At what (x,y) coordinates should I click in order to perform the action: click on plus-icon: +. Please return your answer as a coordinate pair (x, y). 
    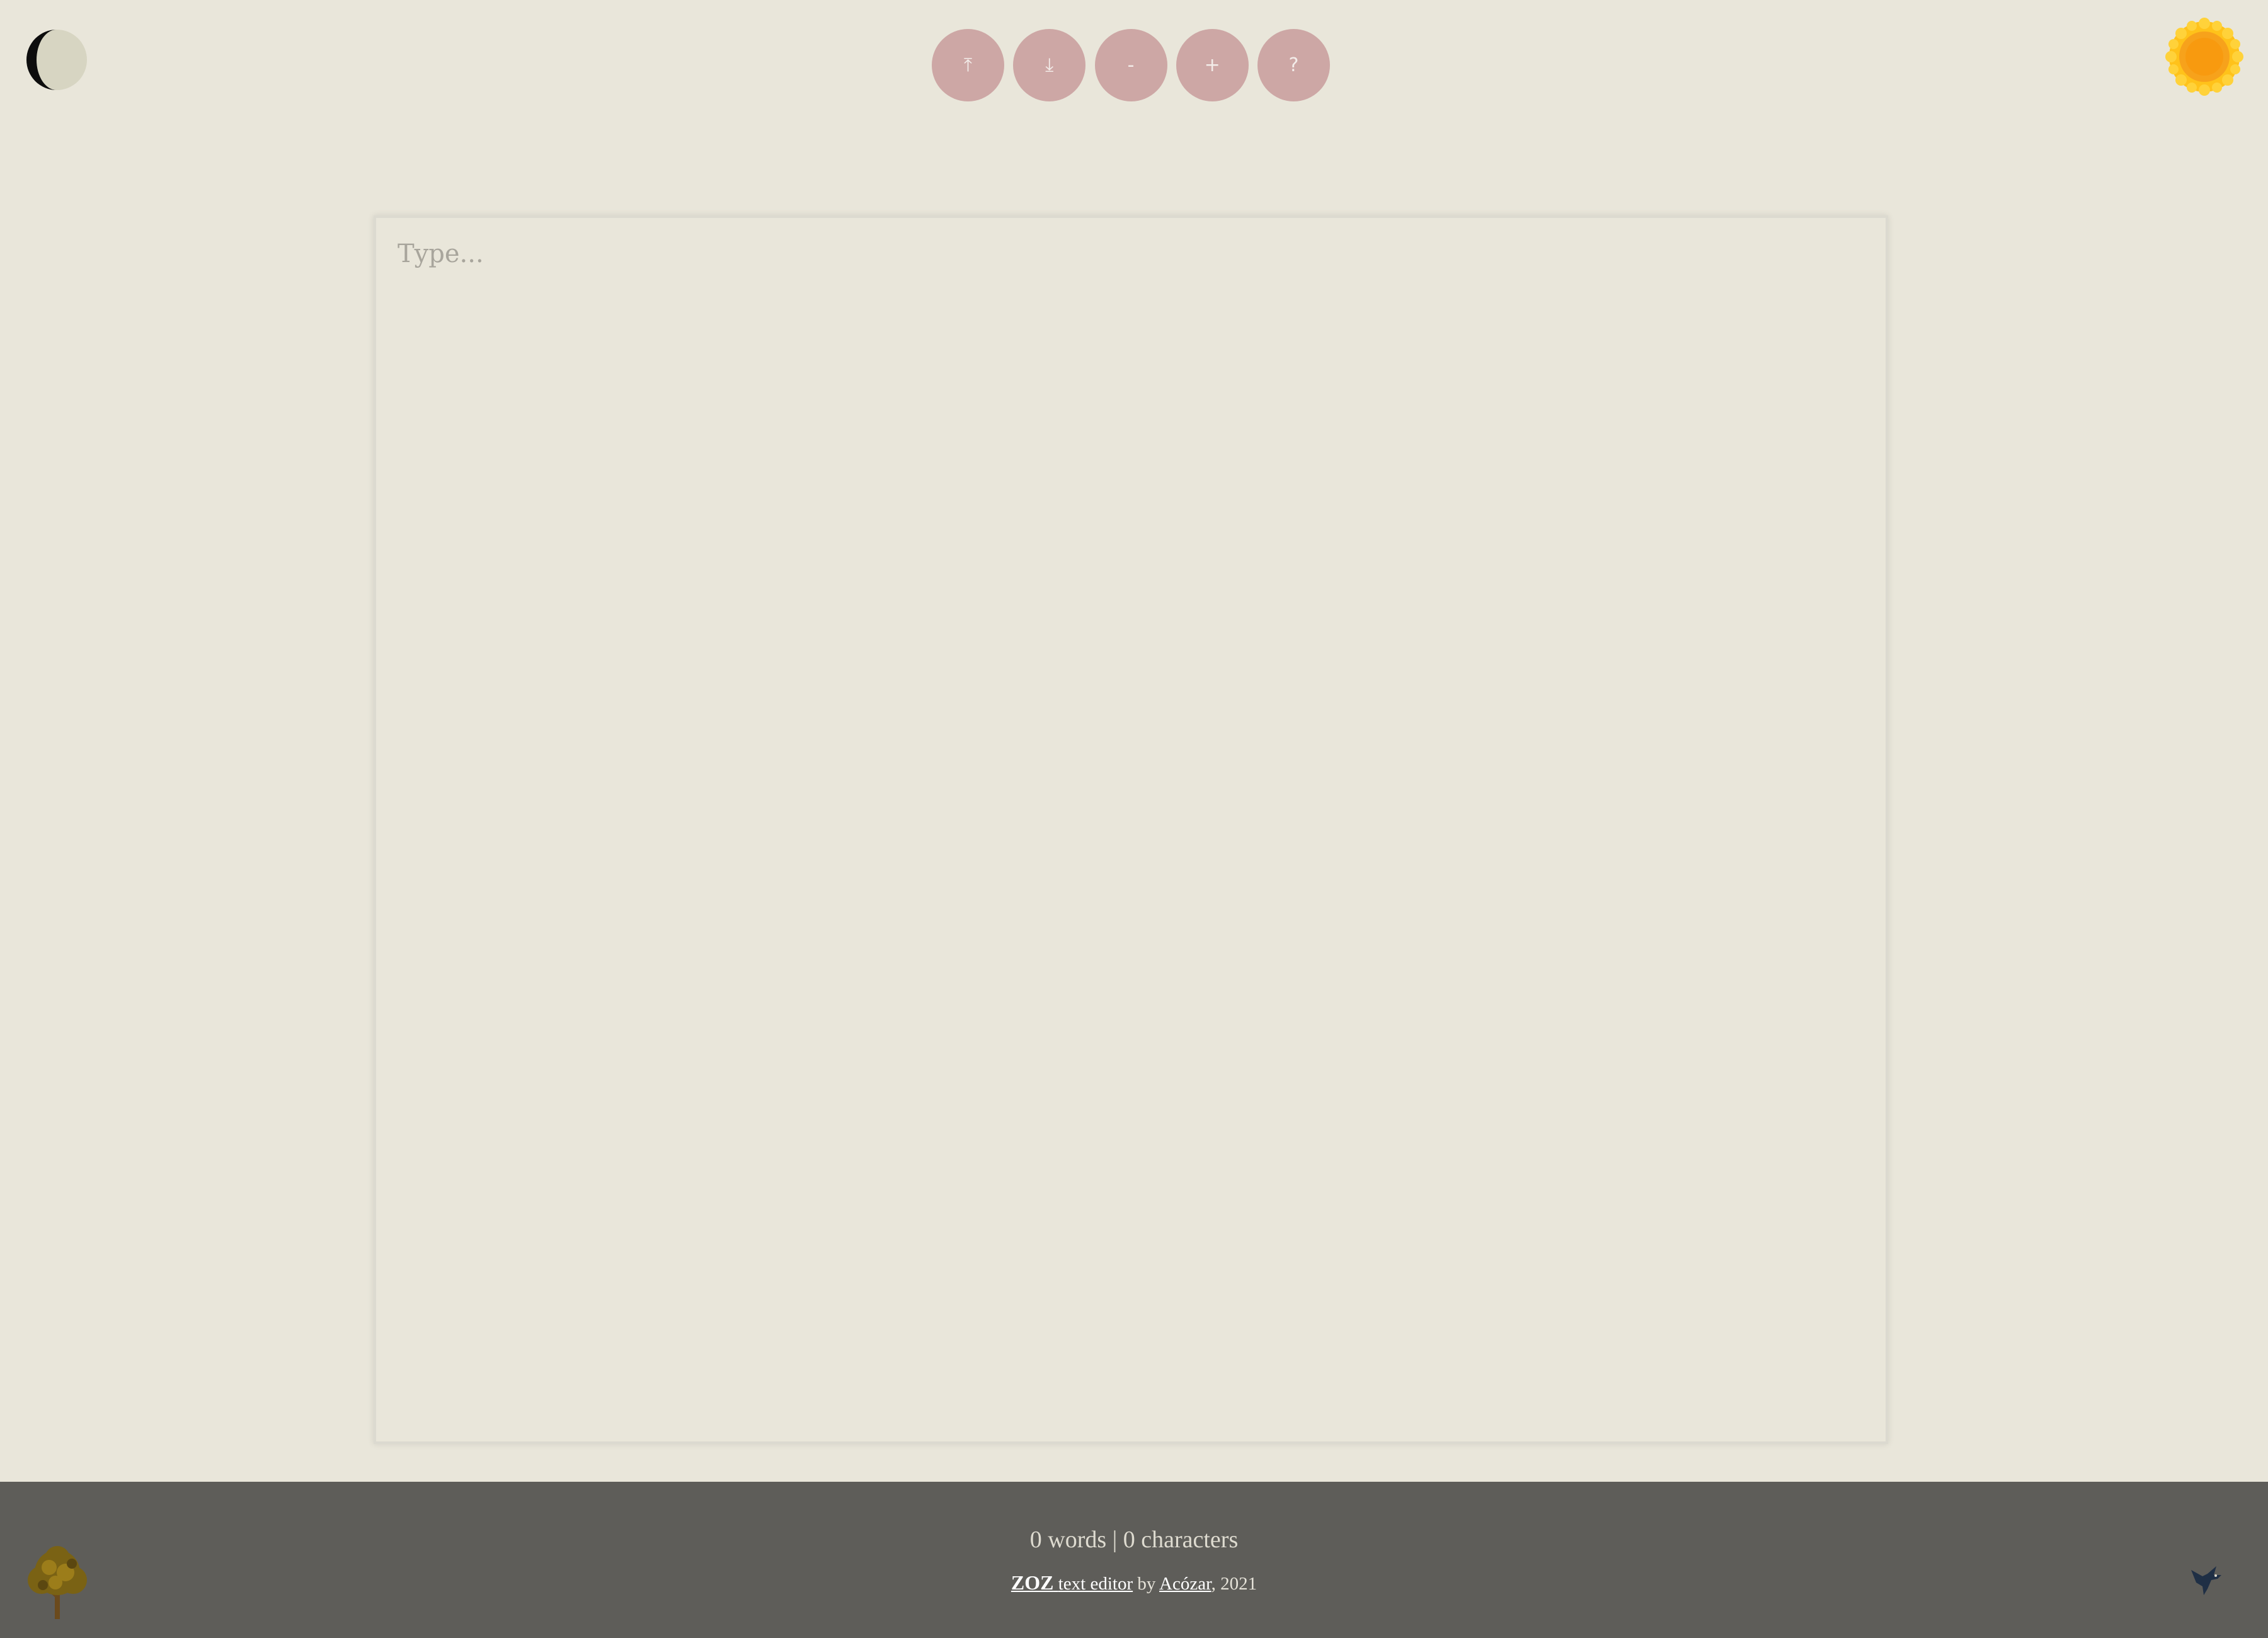
    Looking at the image, I should click on (1212, 65).